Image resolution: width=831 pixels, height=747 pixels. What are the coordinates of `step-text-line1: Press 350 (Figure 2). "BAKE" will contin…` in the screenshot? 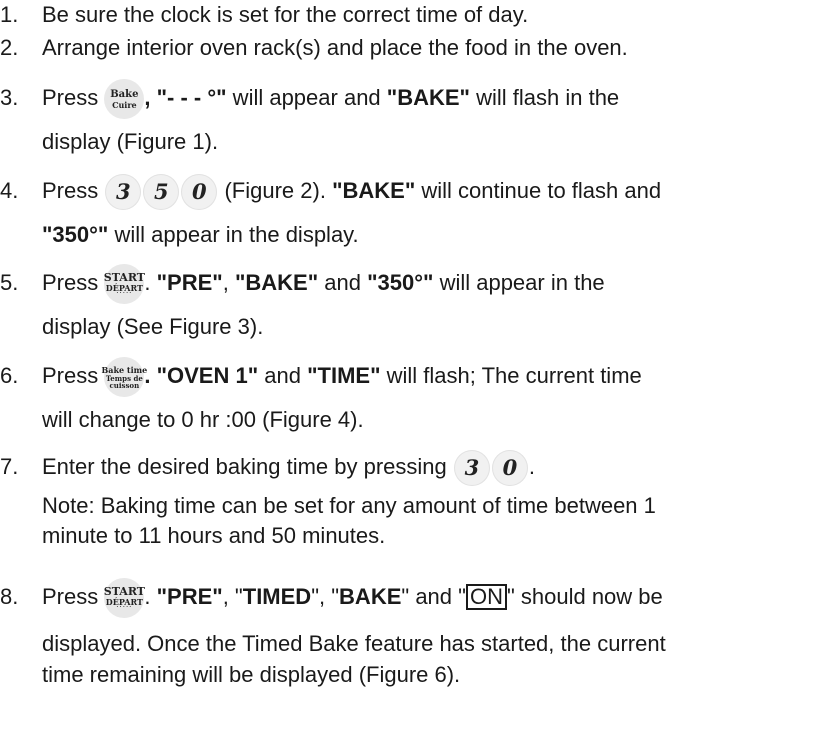 It's located at (351, 191).